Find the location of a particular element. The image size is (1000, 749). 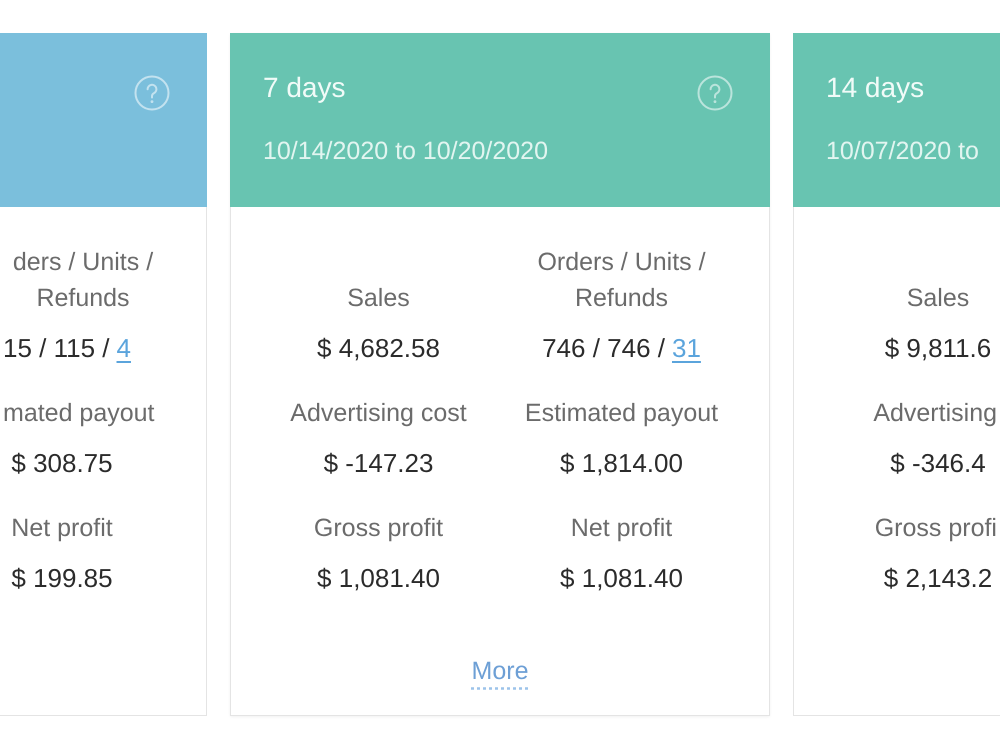

metric-value: $ 9,811.6 is located at coordinates (938, 348).